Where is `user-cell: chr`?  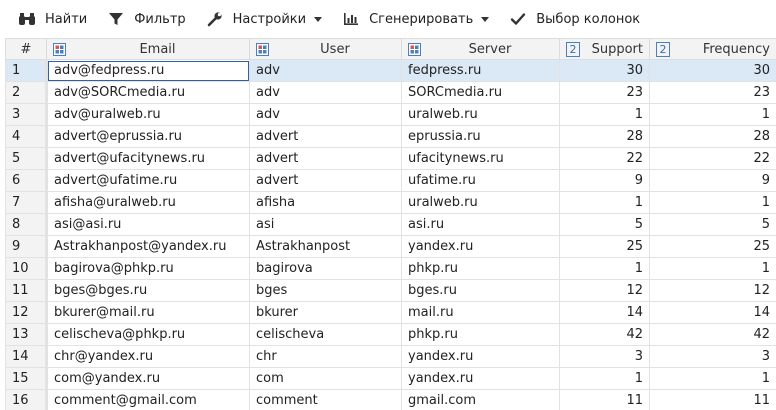
user-cell: chr is located at coordinates (325, 356).